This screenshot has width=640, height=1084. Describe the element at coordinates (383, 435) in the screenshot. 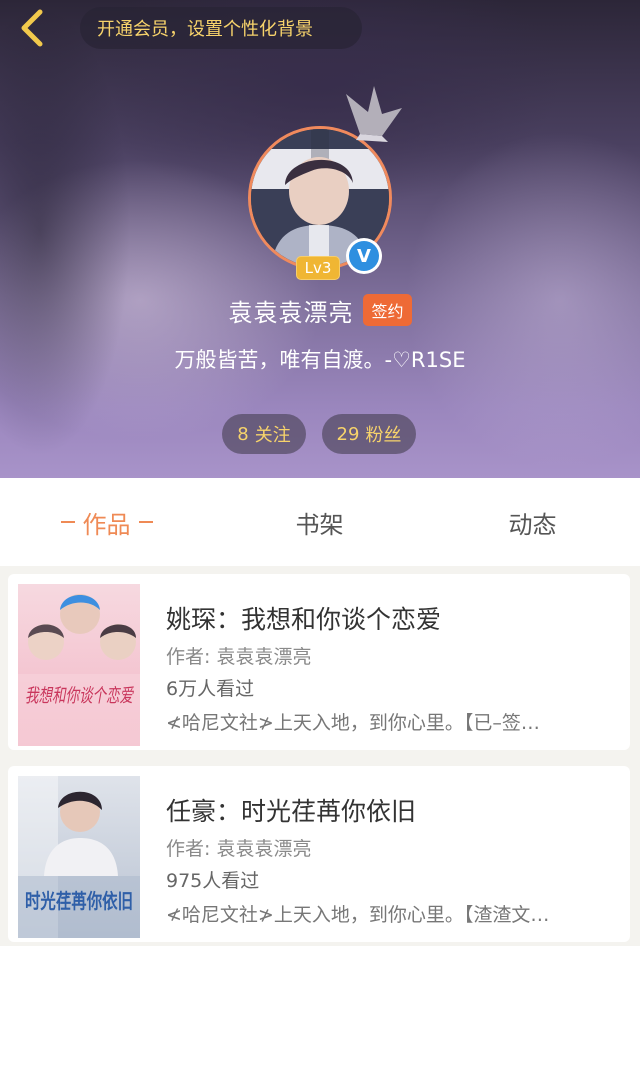

I see `fans-label: 粉丝` at that location.